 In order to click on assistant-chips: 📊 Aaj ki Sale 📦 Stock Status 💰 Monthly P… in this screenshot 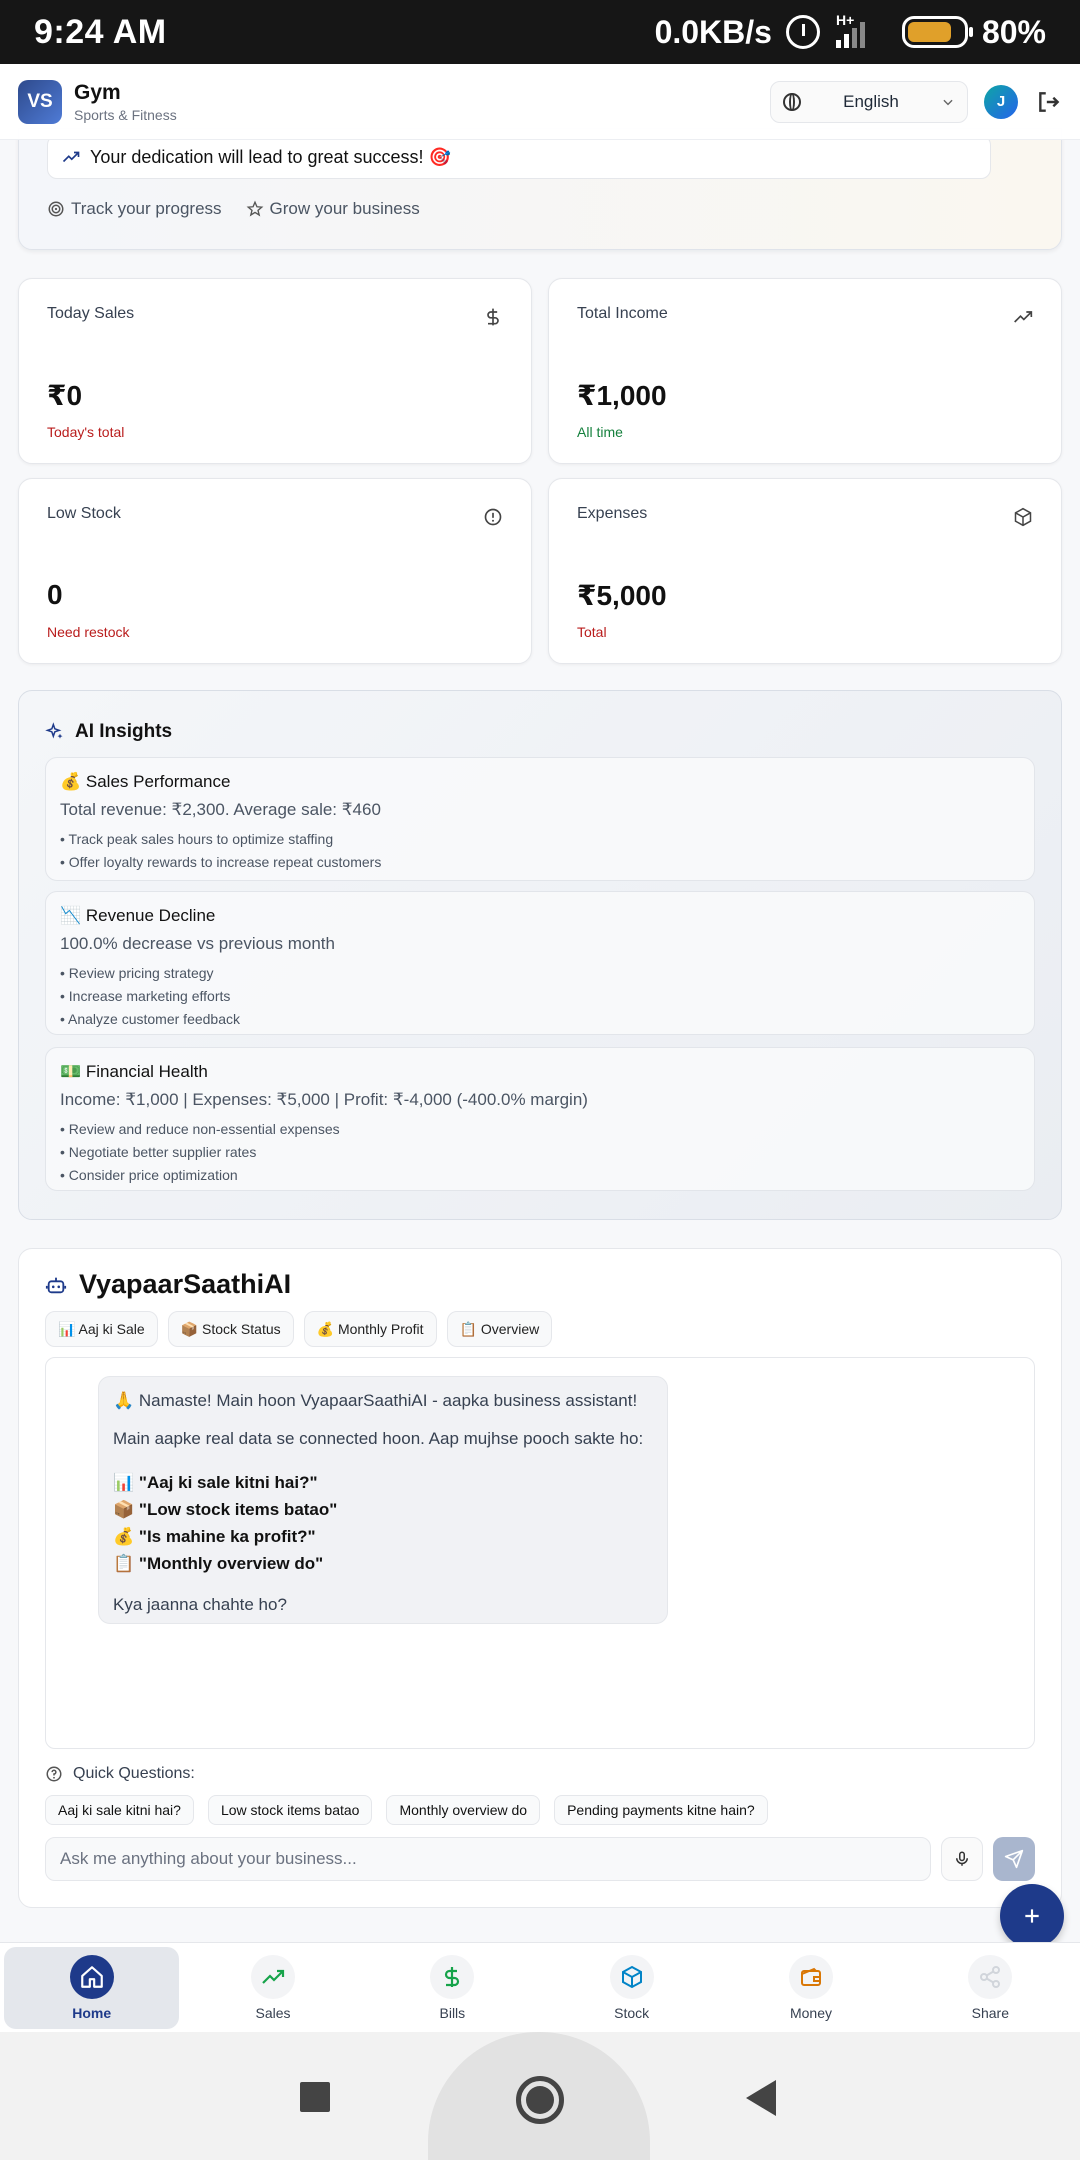, I will do `click(299, 1329)`.